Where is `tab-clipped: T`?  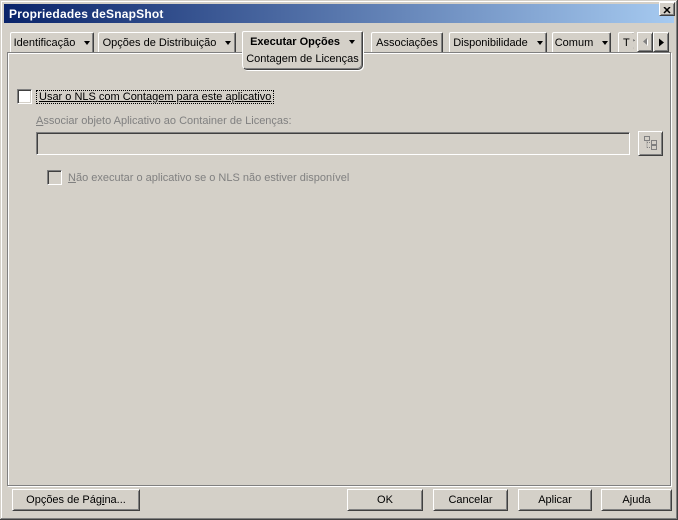 tab-clipped: T is located at coordinates (626, 42).